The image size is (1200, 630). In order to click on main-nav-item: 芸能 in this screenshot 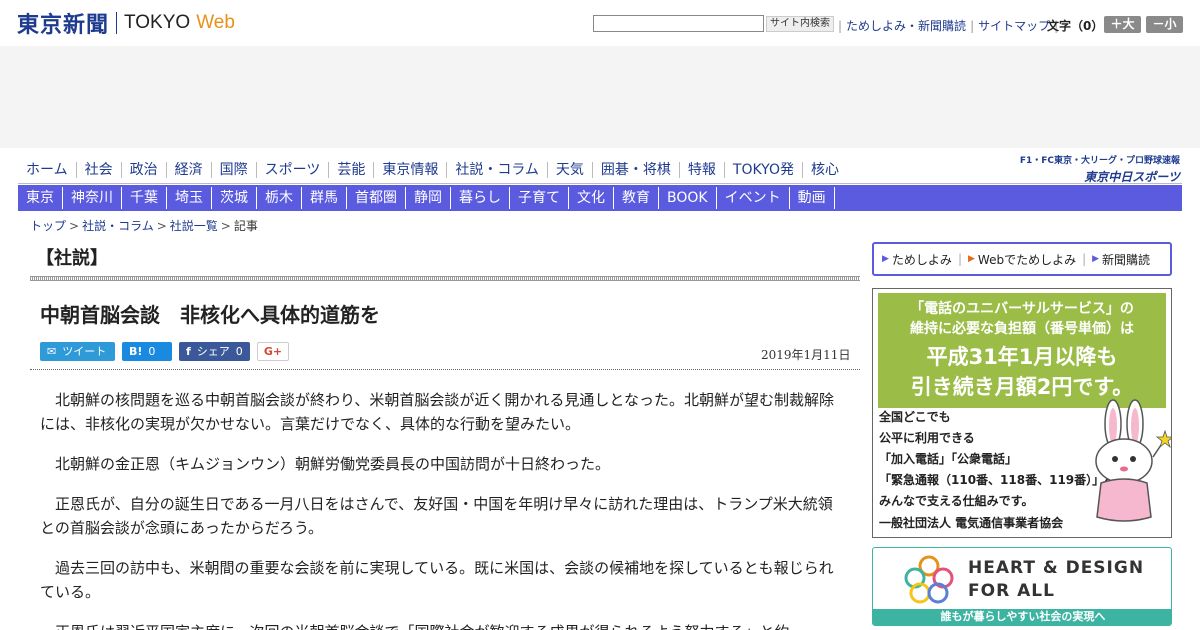, I will do `click(350, 170)`.